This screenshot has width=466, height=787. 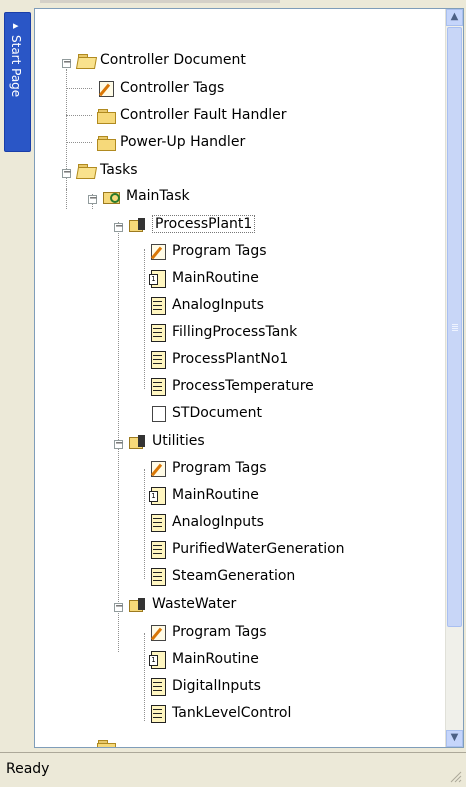 I want to click on tree-item-tasks: Tasks, so click(x=106, y=170).